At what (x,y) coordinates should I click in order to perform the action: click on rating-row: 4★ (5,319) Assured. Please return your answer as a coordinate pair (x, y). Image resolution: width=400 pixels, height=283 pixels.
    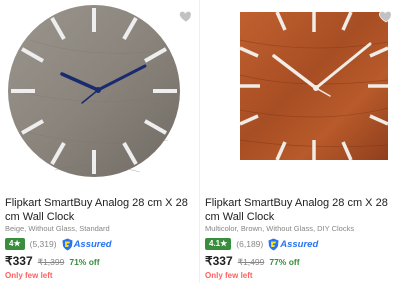
    Looking at the image, I should click on (58, 244).